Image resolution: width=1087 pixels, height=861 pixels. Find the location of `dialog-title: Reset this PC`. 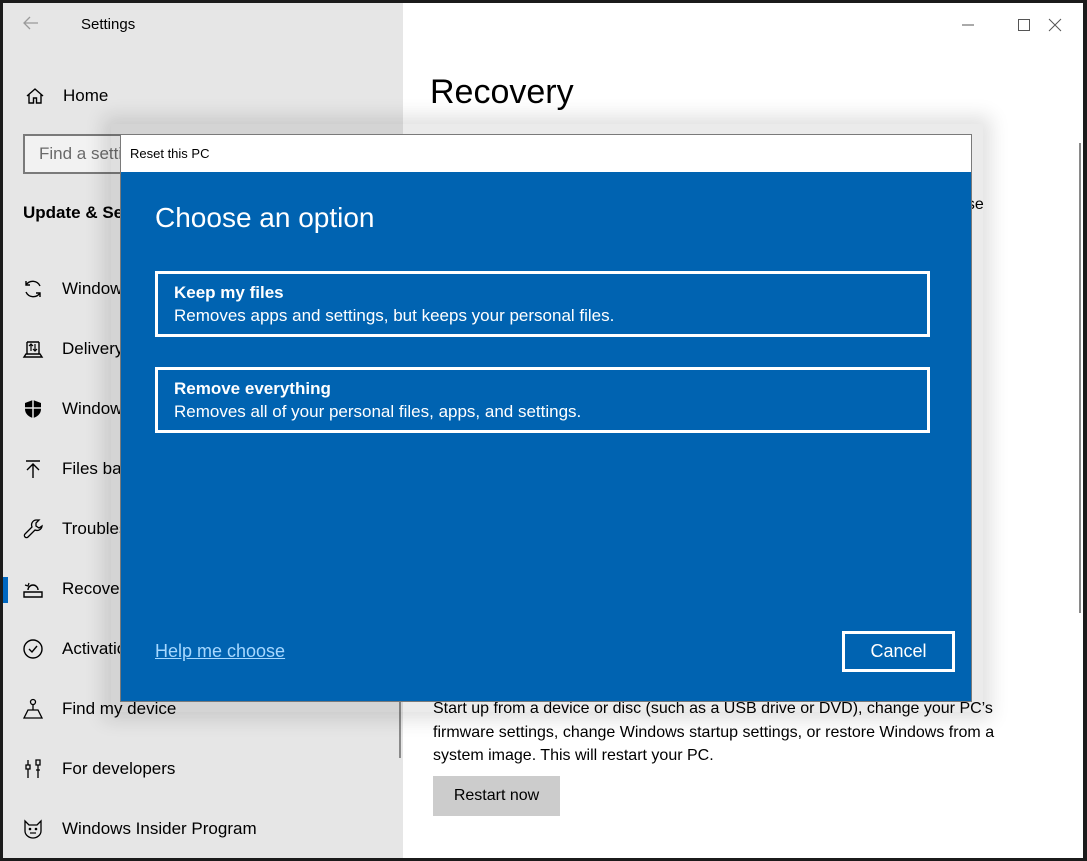

dialog-title: Reset this PC is located at coordinates (170, 153).